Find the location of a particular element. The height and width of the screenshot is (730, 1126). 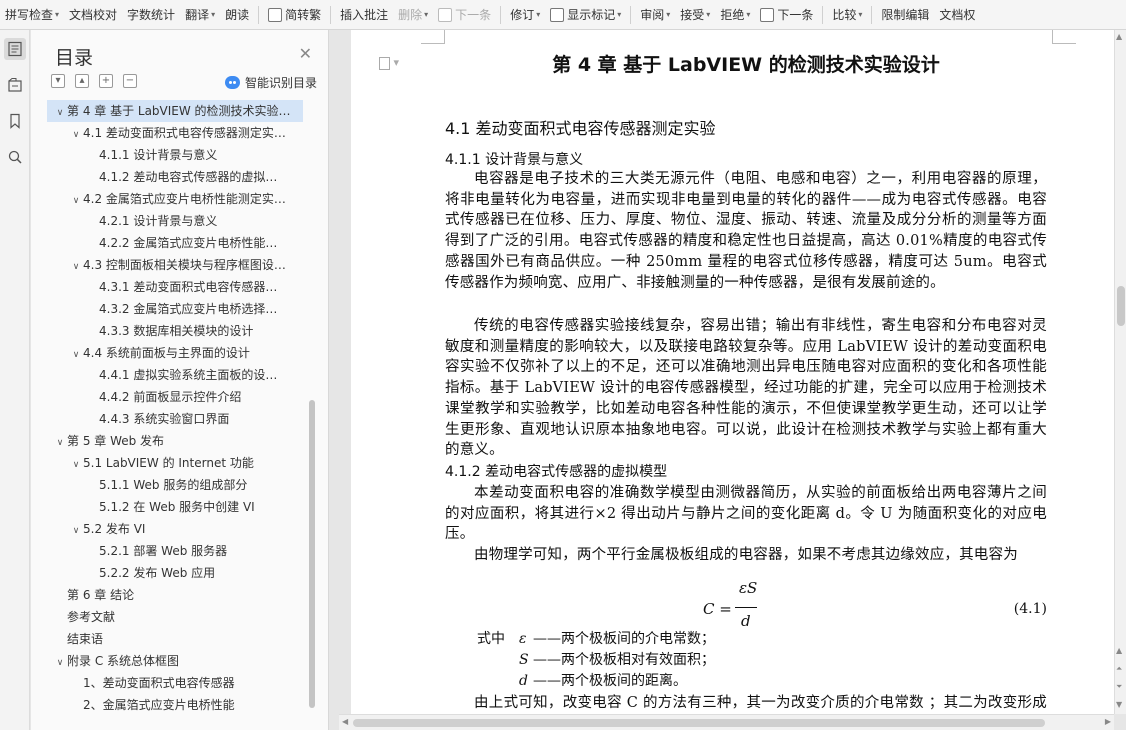

scroll-down-icon: ▼ is located at coordinates (1119, 704).